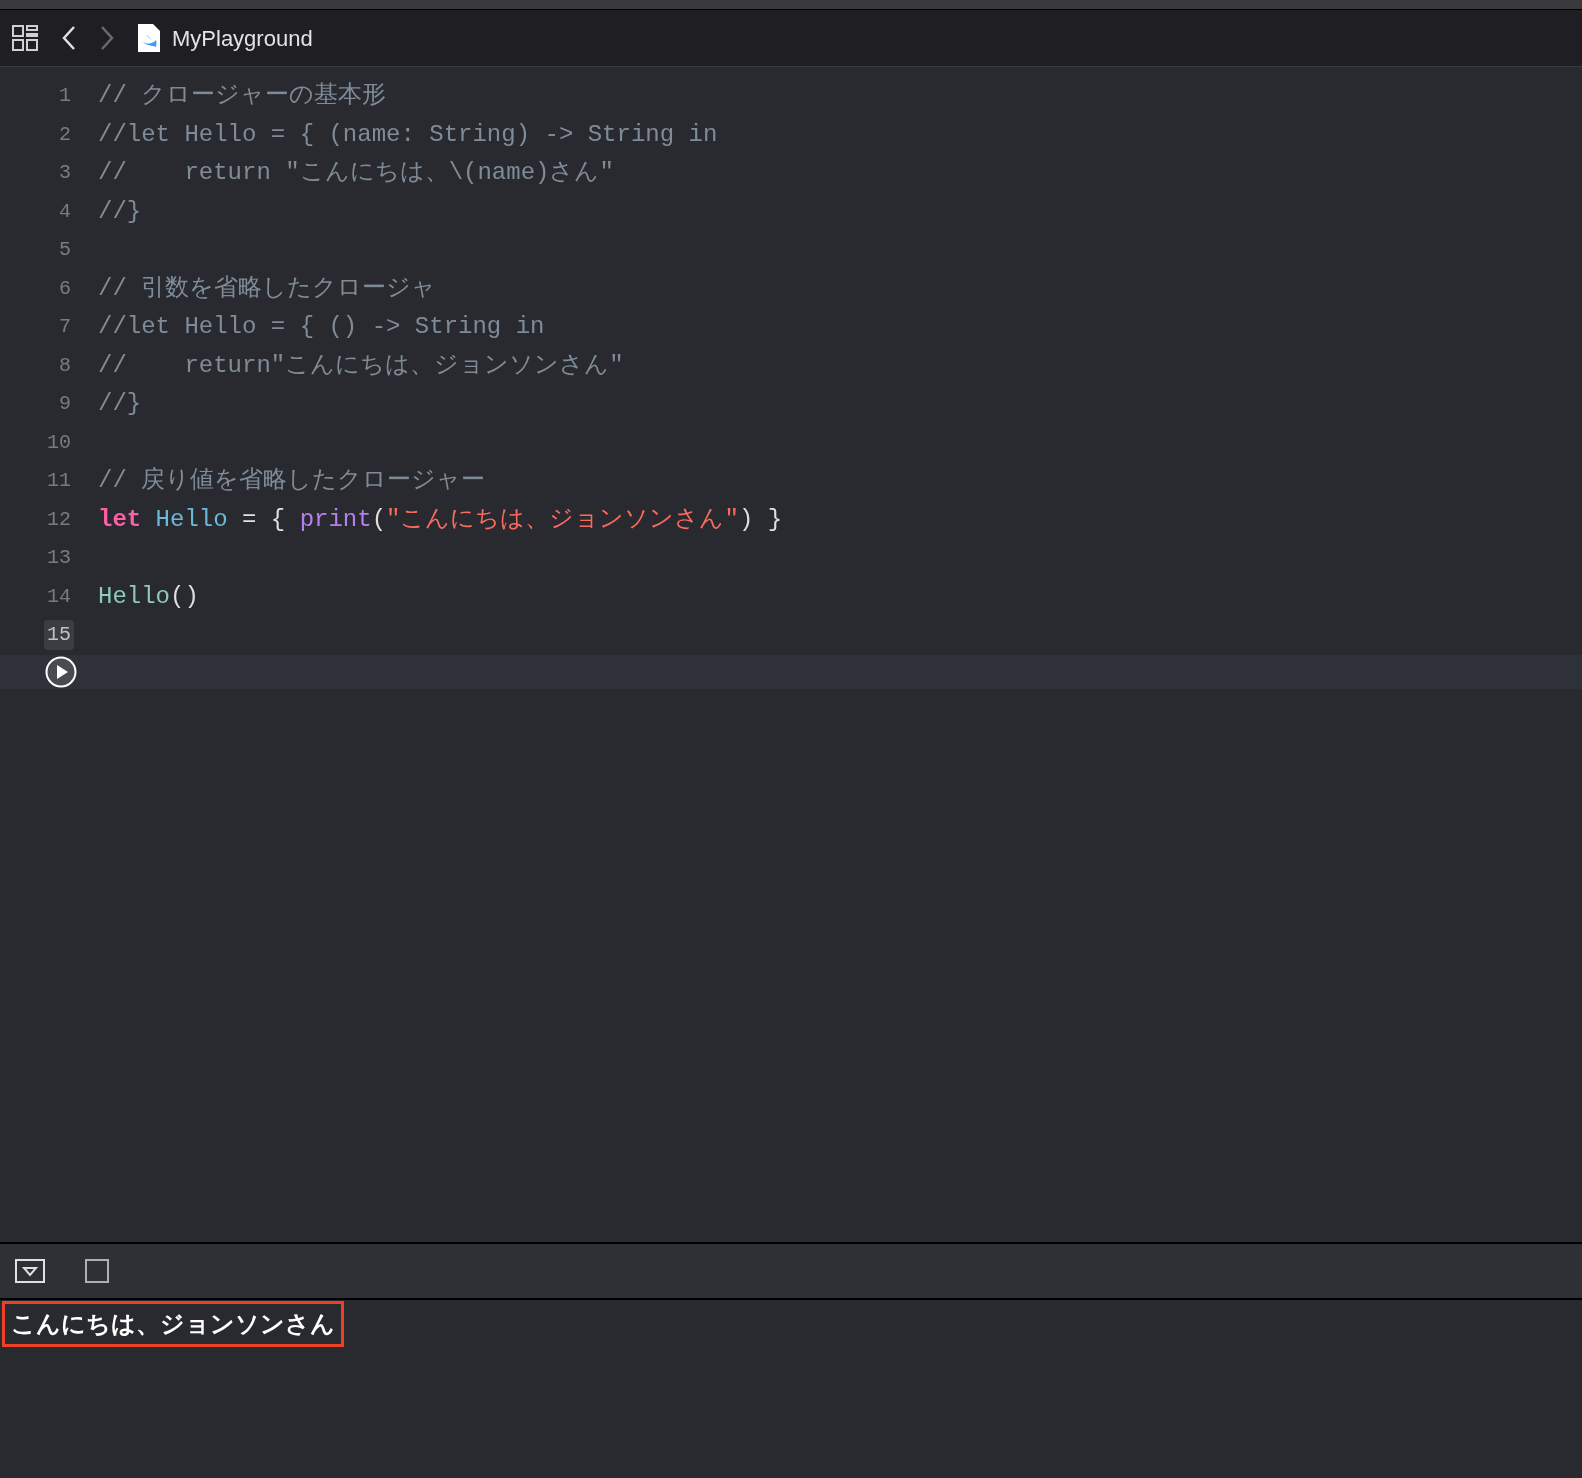 The width and height of the screenshot is (1582, 1478). What do you see at coordinates (59, 558) in the screenshot?
I see `line-number: 13` at bounding box center [59, 558].